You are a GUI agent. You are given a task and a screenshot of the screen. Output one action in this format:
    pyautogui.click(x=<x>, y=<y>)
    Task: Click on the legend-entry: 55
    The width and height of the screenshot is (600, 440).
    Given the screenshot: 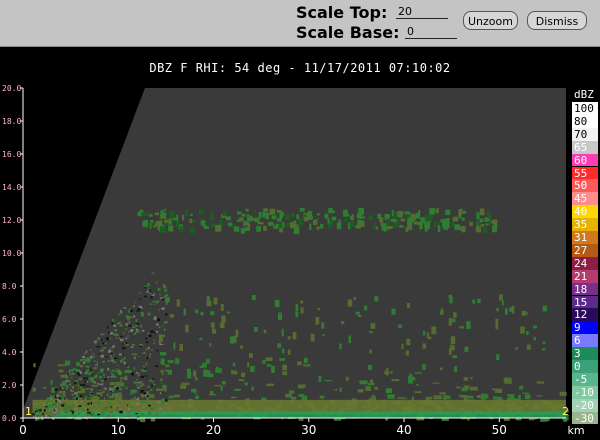 What is the action you would take?
    pyautogui.click(x=585, y=172)
    